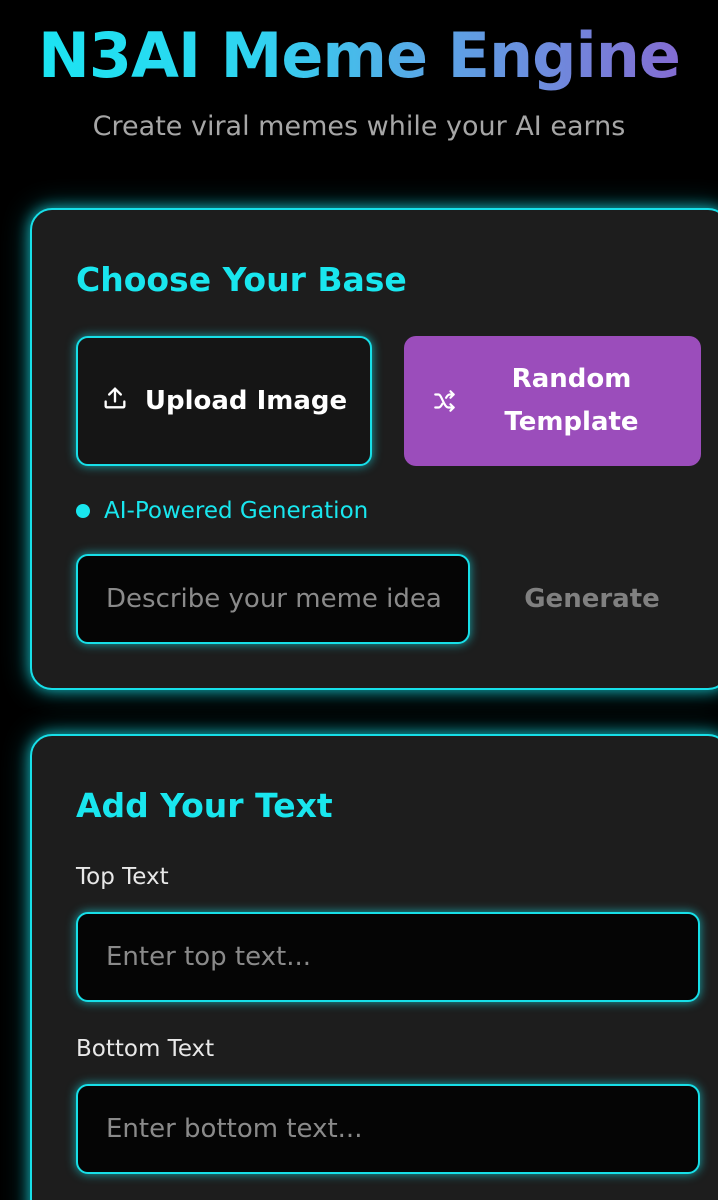 The height and width of the screenshot is (1200, 718). Describe the element at coordinates (204, 805) in the screenshot. I see `add-text-title: Add Your Text` at that location.